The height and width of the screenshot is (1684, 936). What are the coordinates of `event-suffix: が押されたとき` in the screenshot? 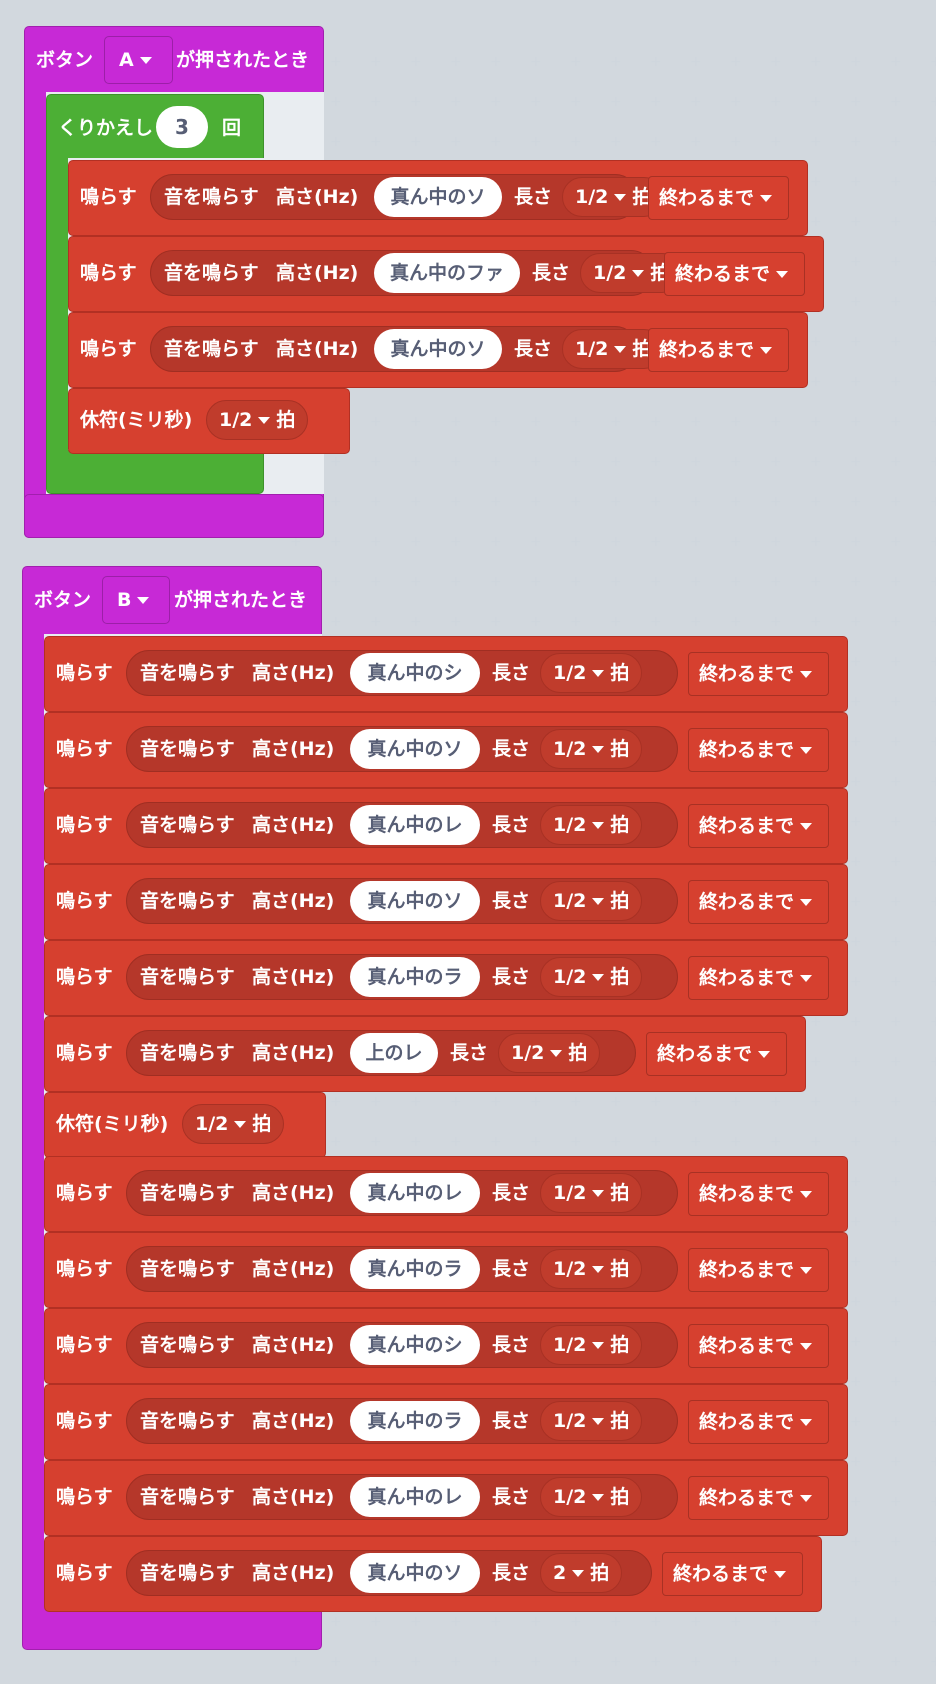 It's located at (241, 600).